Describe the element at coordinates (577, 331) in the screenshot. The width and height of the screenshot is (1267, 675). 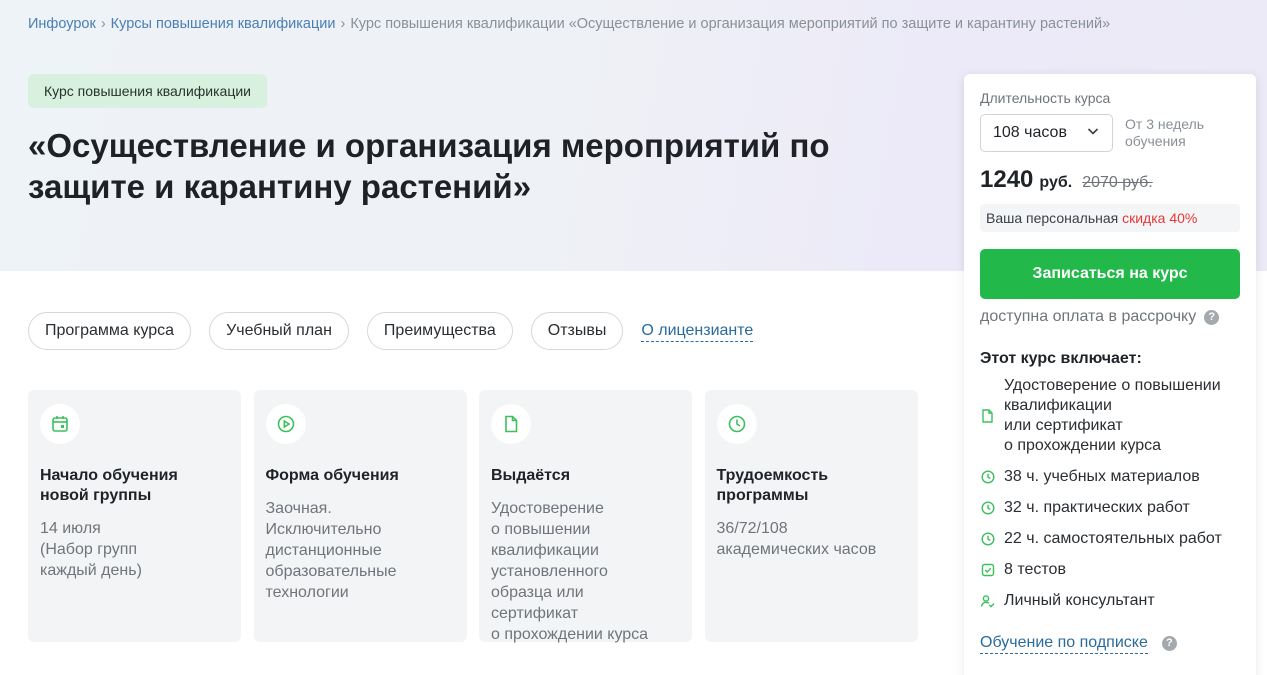
I see `tab-reviews: Отзывы` at that location.